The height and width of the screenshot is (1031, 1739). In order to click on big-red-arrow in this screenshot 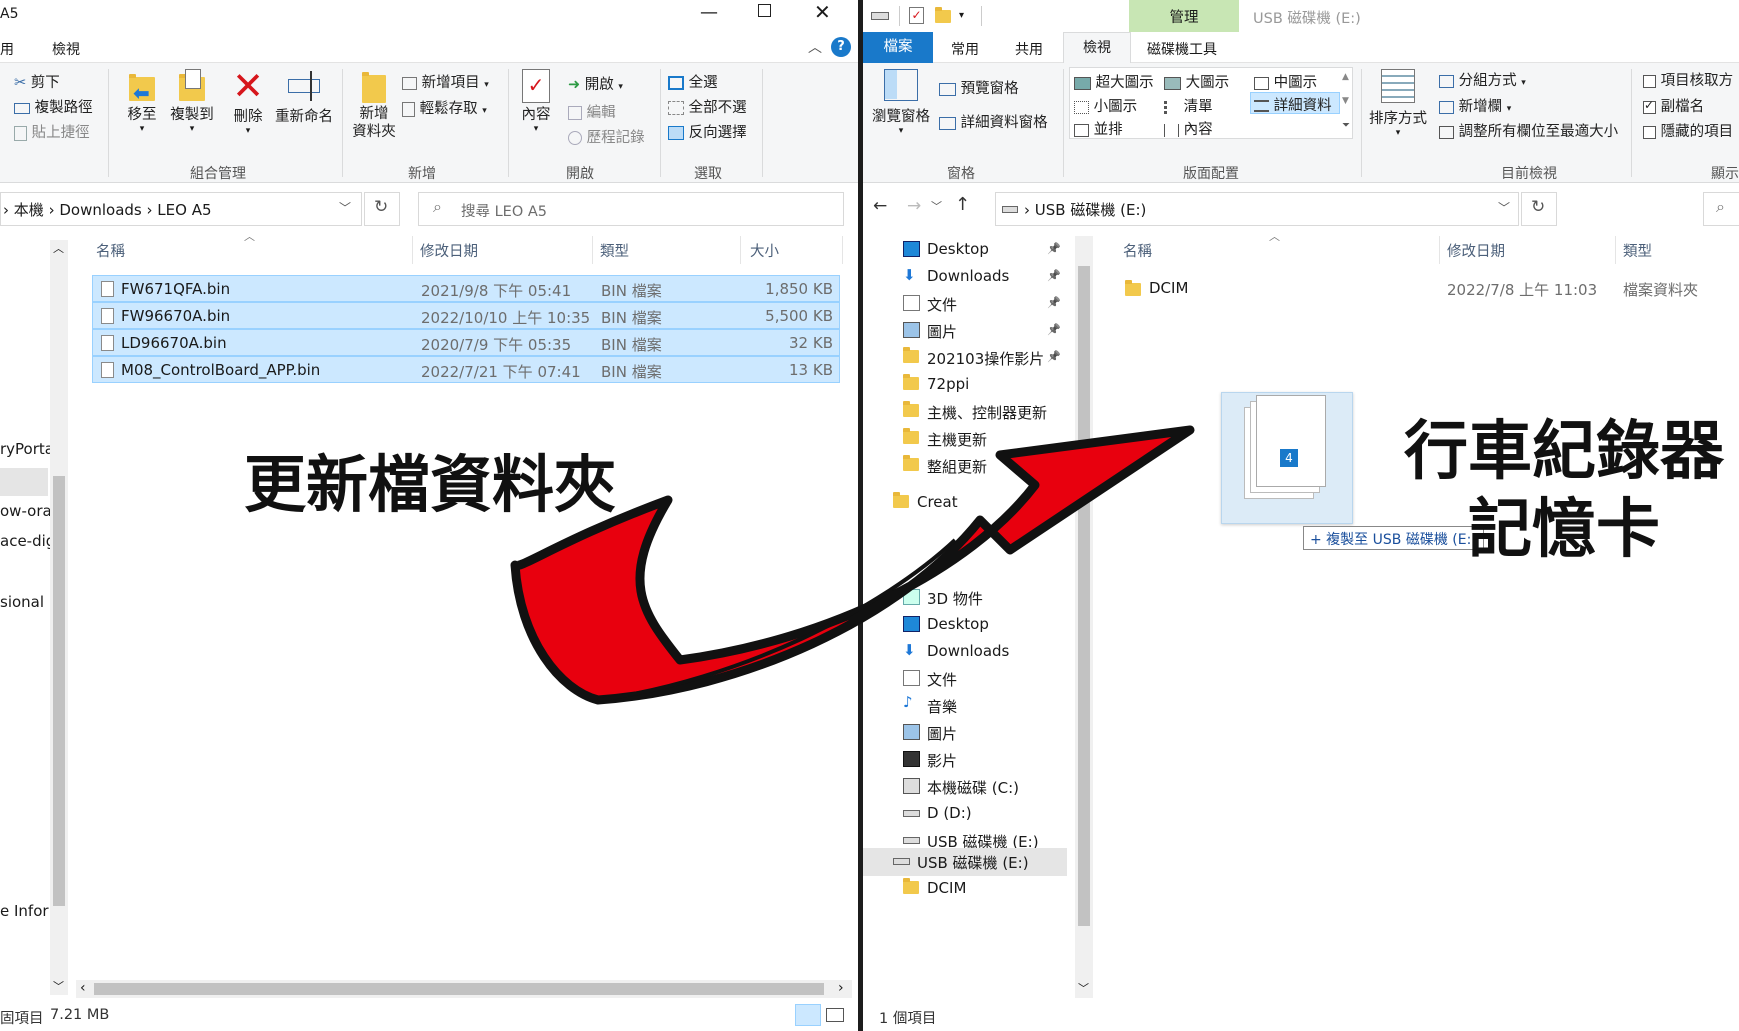, I will do `click(852, 565)`.